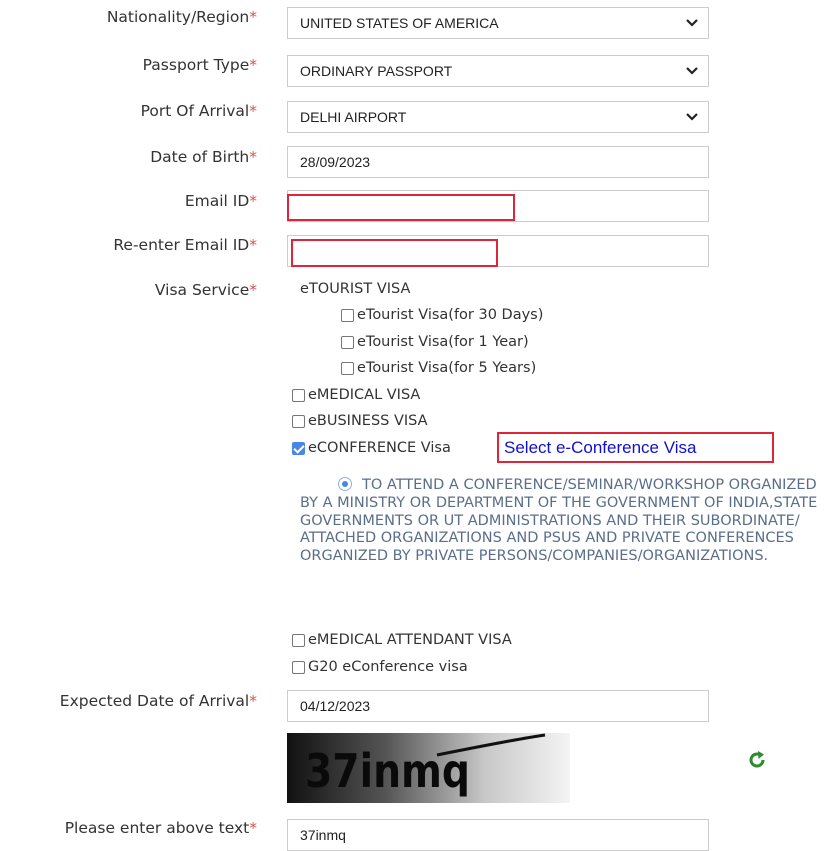  I want to click on emedical-attendant-checkbox: eMEDICAL ATTENDANT VISA, so click(402, 640).